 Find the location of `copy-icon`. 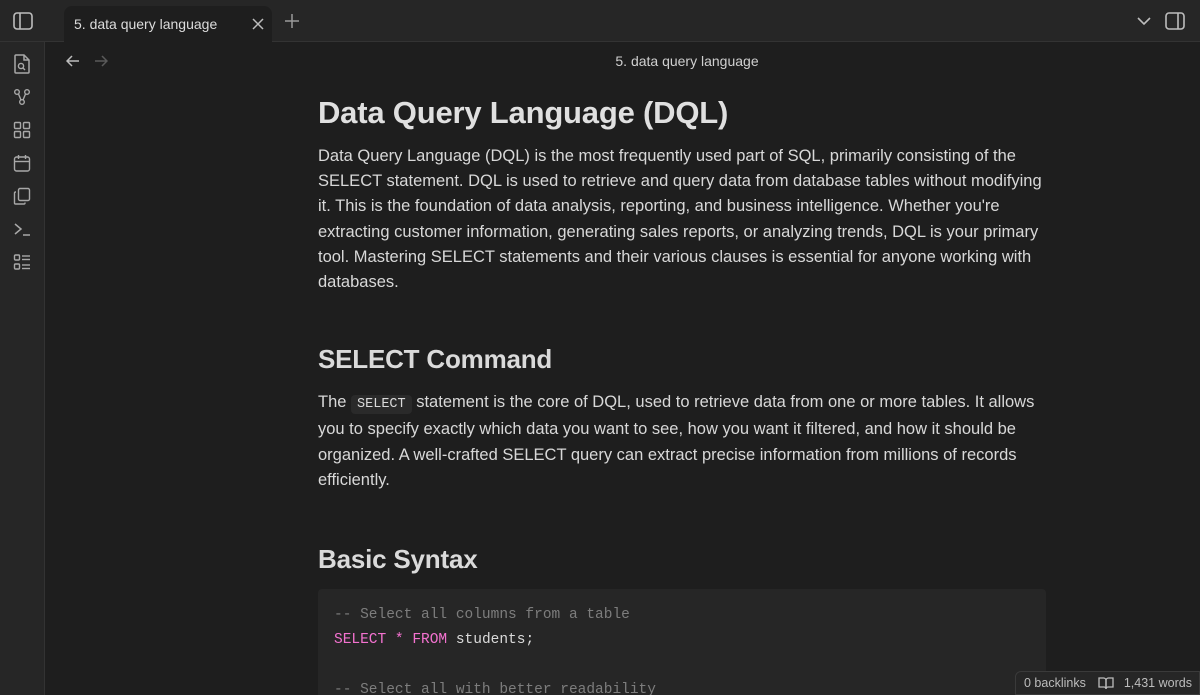

copy-icon is located at coordinates (22, 196).